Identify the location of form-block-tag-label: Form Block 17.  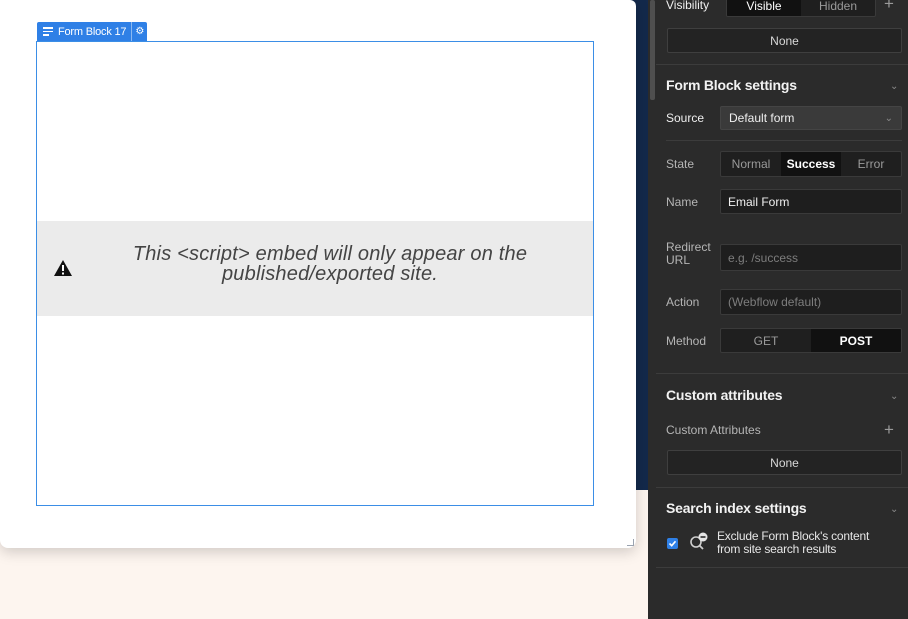
(92, 31).